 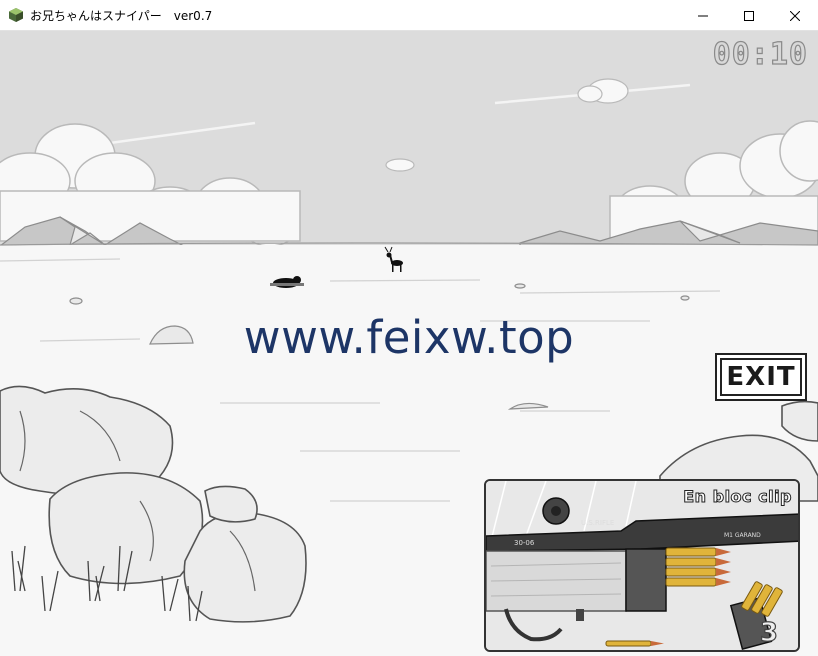 What do you see at coordinates (524, 543) in the screenshot?
I see `rifle-caliber-marking: 30-06` at bounding box center [524, 543].